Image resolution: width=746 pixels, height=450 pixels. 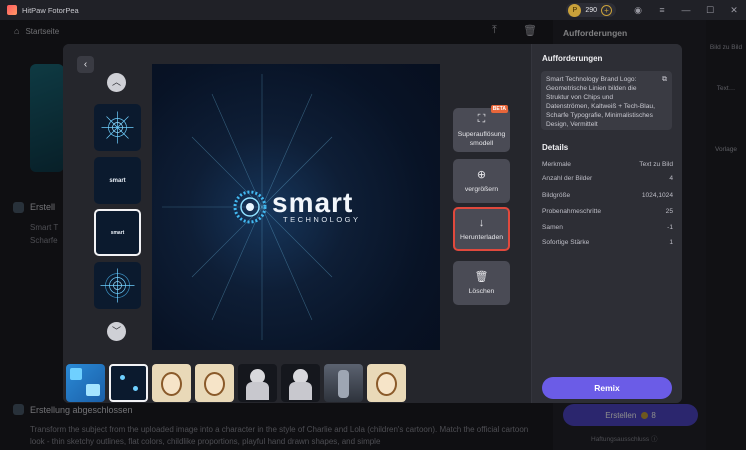 I want to click on zoom-button: ⊕ vergrößern, so click(x=481, y=181).